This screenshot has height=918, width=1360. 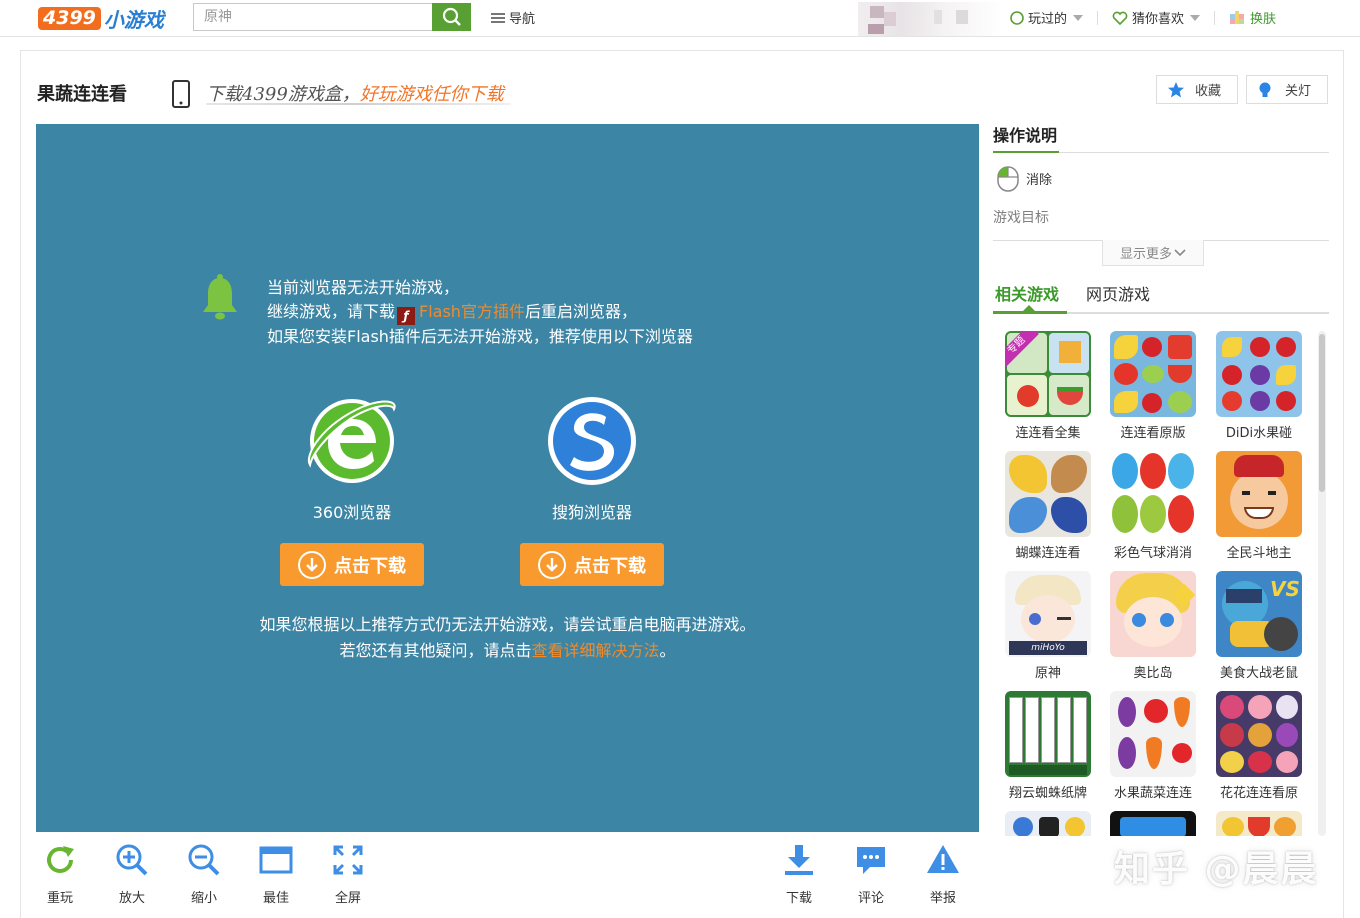 What do you see at coordinates (1030, 312) in the screenshot?
I see `active-tab-underline` at bounding box center [1030, 312].